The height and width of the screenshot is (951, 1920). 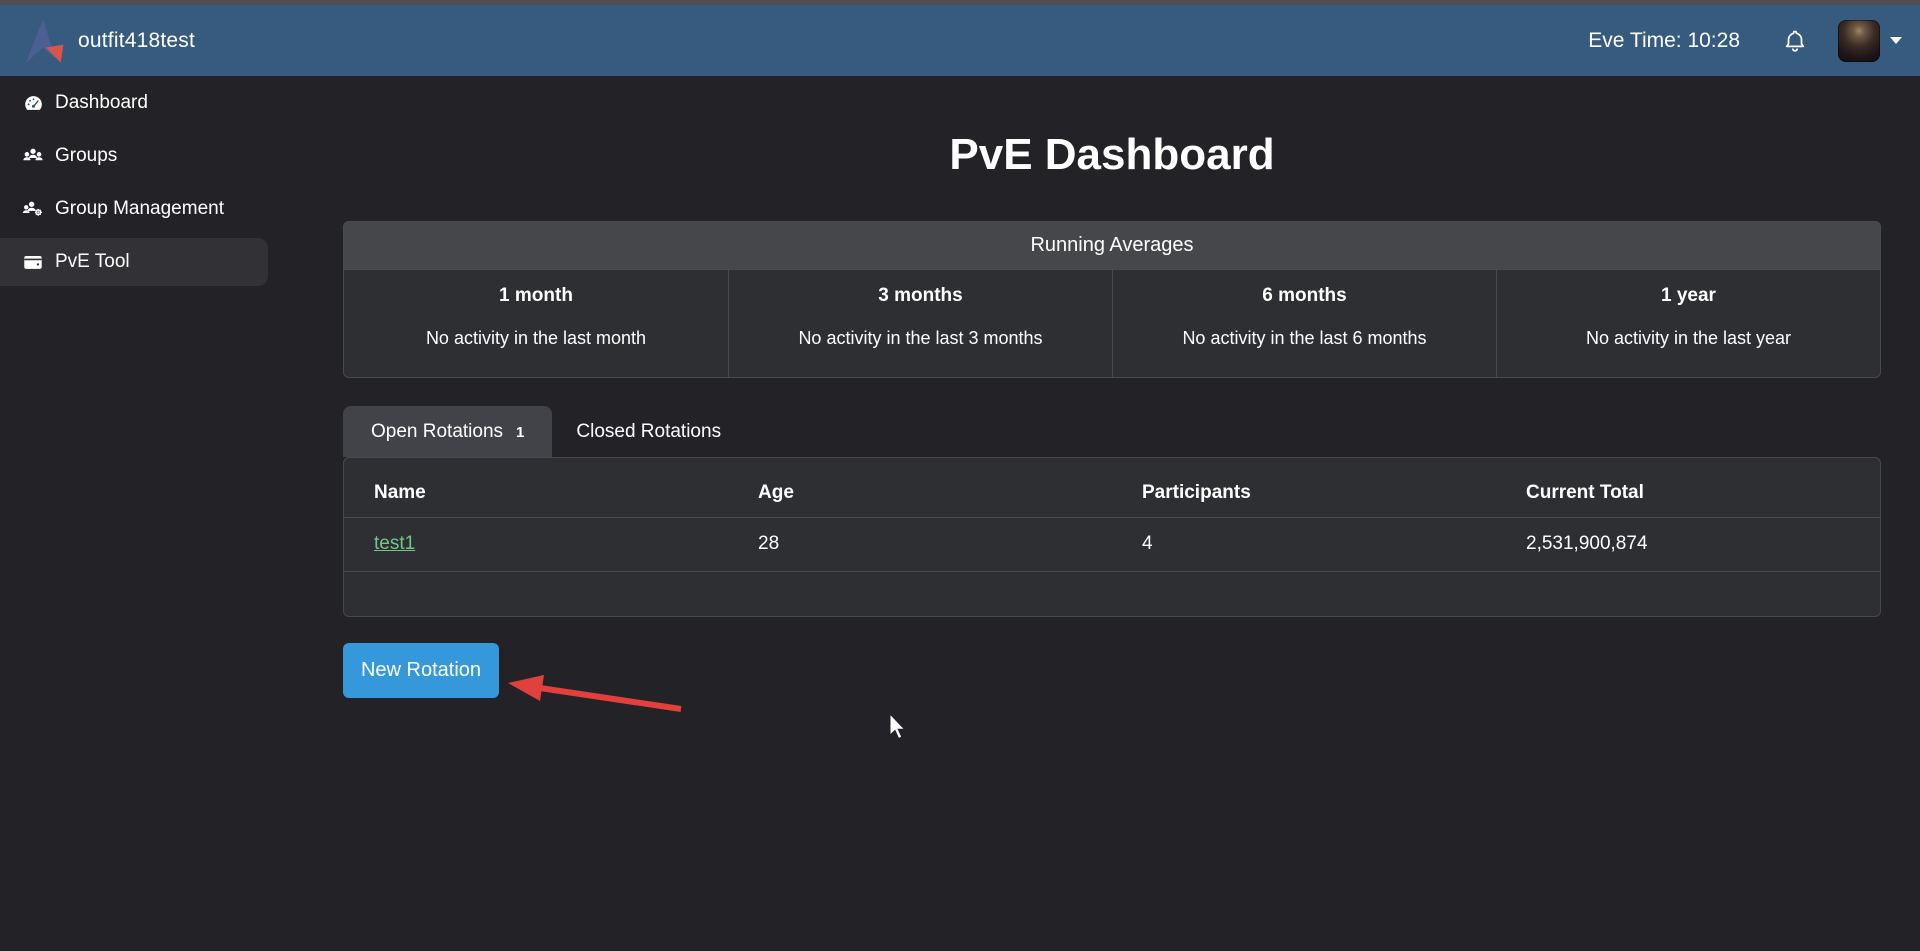 What do you see at coordinates (536, 338) in the screenshot?
I see `average-status-text: No activity in the last month` at bounding box center [536, 338].